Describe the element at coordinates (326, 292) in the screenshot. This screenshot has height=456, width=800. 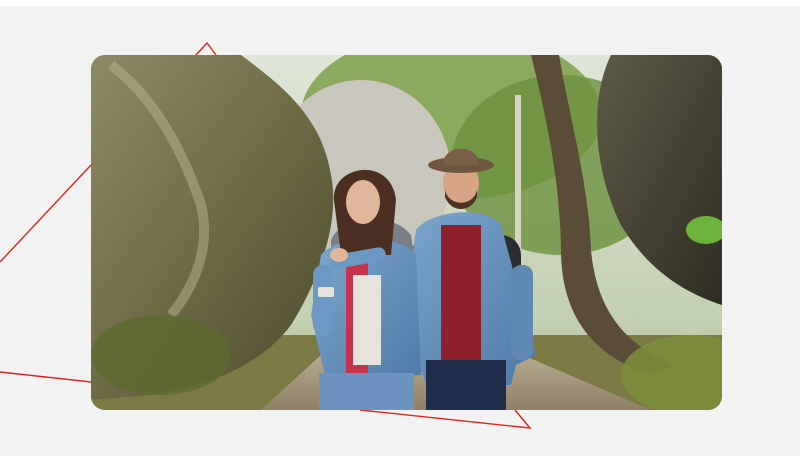
I see `smartphone-icon` at that location.